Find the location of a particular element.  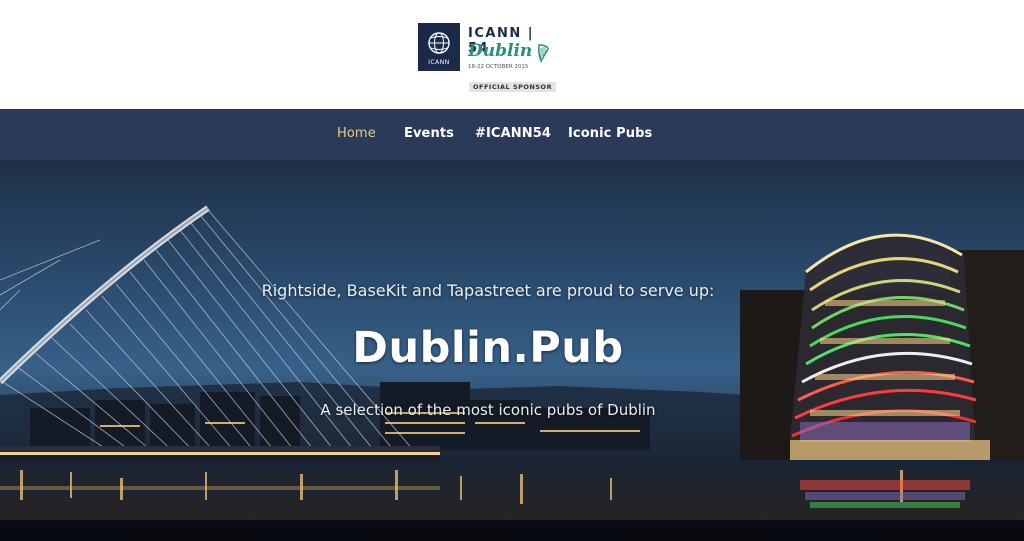

globe-icon is located at coordinates (439, 43).